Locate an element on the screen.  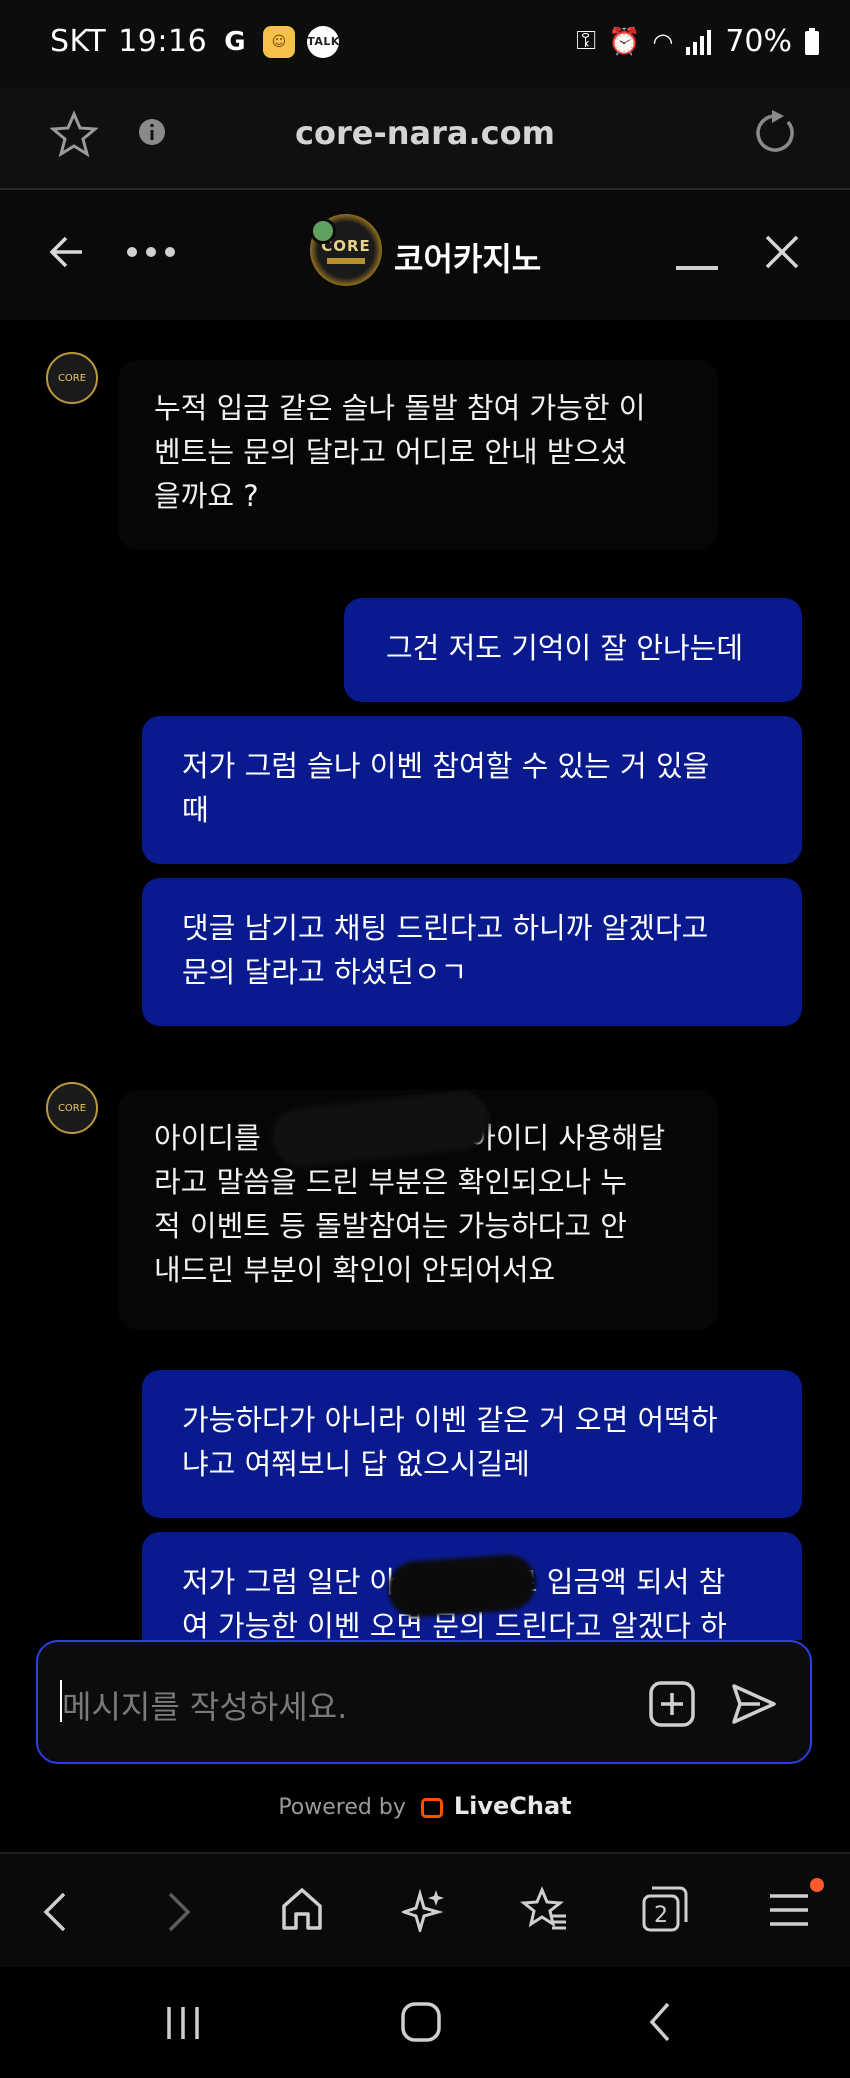
clock: 19:16 is located at coordinates (163, 41).